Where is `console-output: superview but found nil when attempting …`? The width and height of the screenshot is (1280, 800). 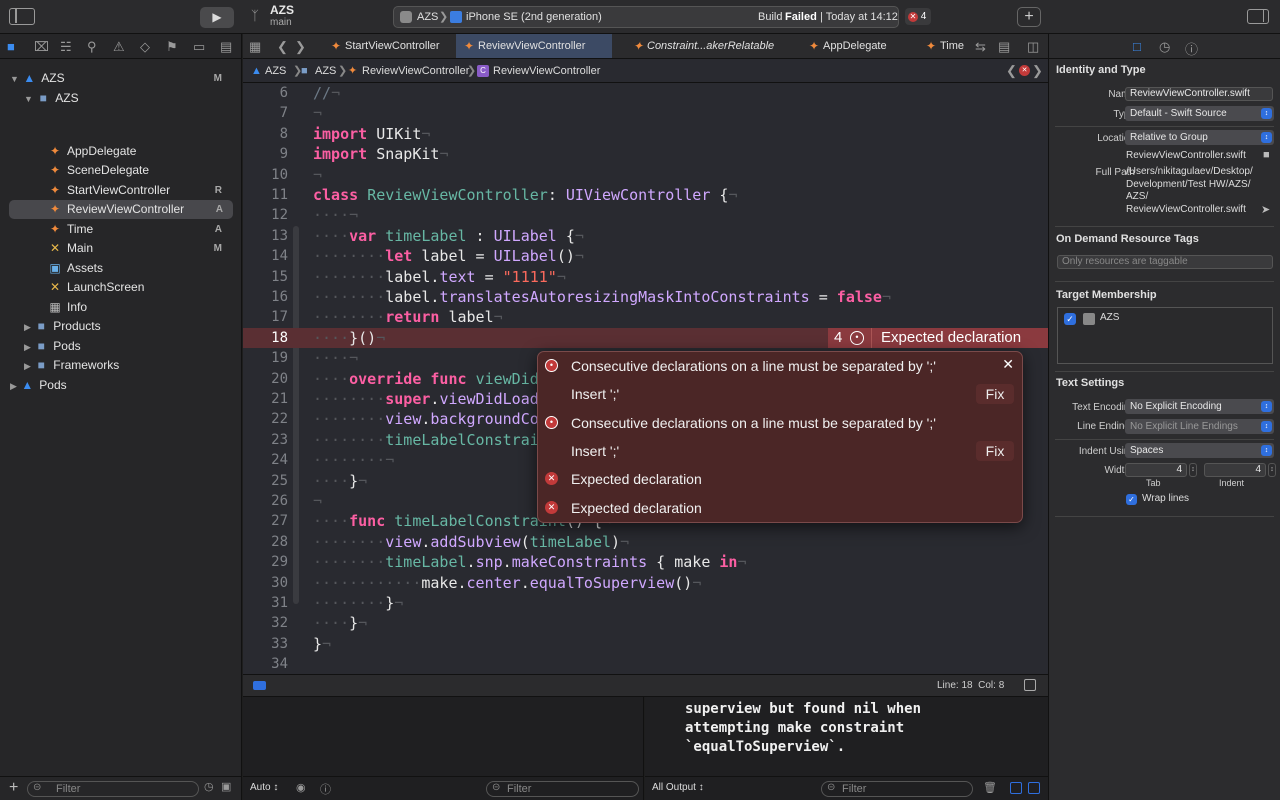 console-output: superview but found nil when attempting … is located at coordinates (865, 728).